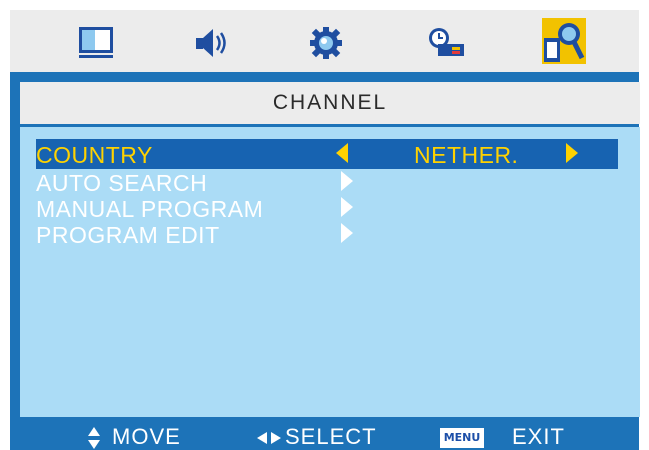  What do you see at coordinates (212, 43) in the screenshot?
I see `sound-icon` at bounding box center [212, 43].